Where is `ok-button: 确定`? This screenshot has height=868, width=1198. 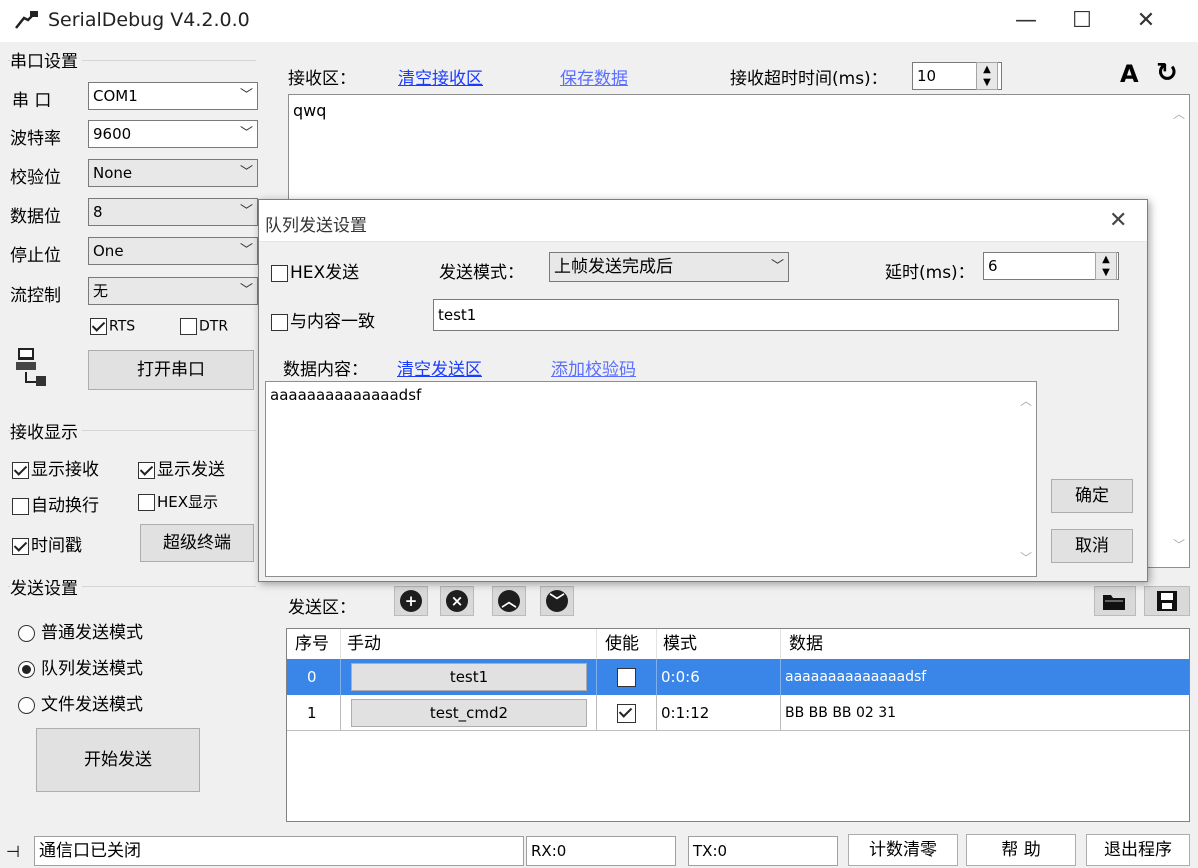 ok-button: 确定 is located at coordinates (1092, 496).